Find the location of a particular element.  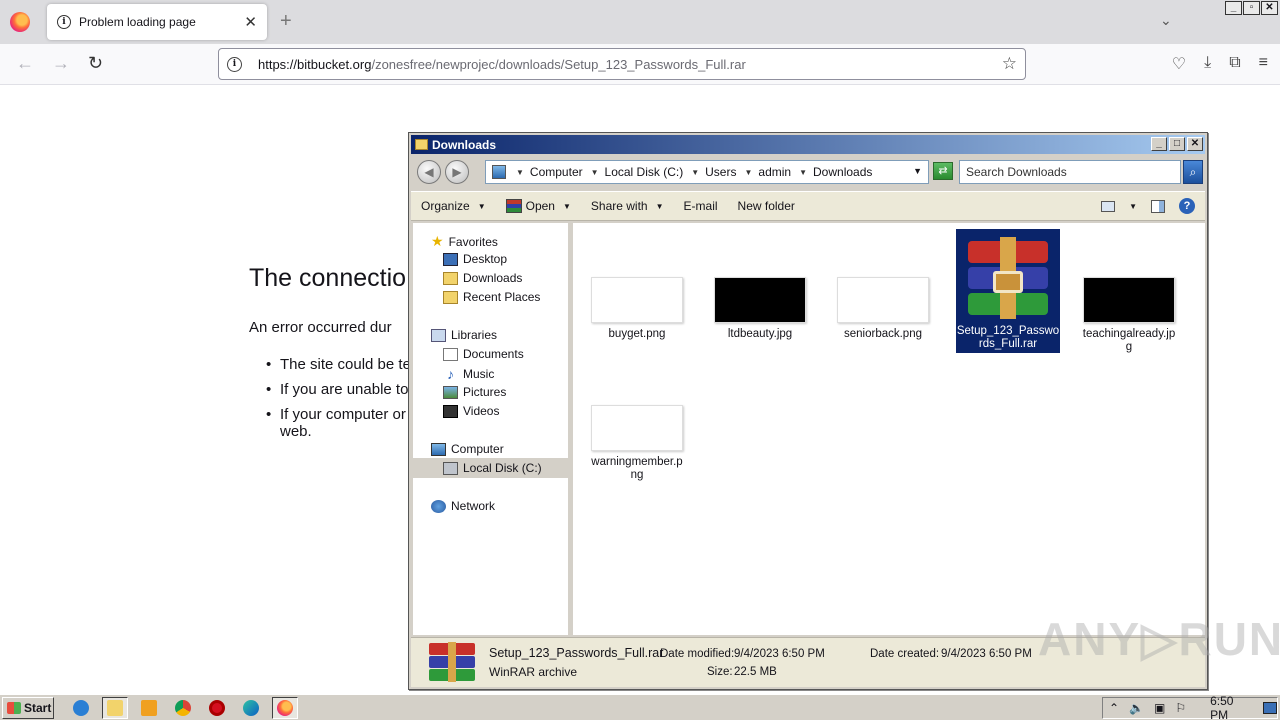

breadcrumb-users: Users is located at coordinates (720, 172).